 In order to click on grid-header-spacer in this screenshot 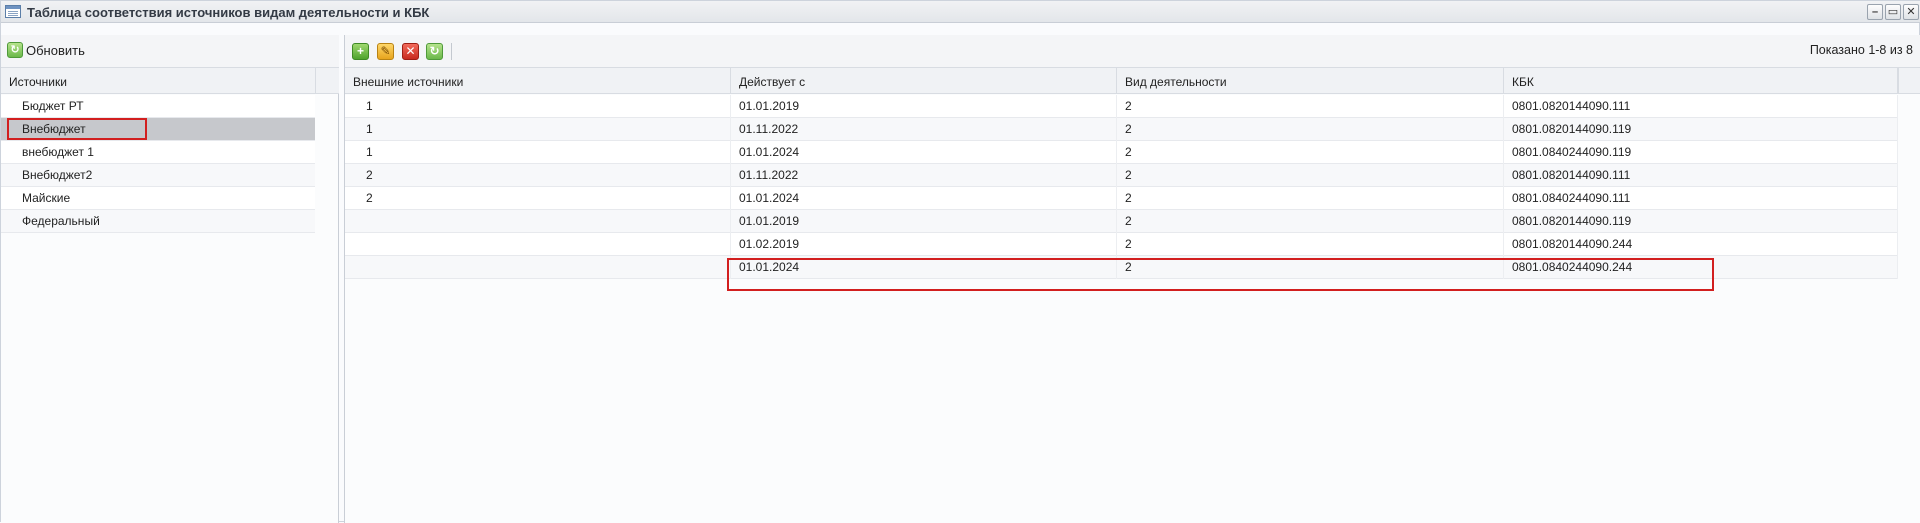, I will do `click(1909, 81)`.